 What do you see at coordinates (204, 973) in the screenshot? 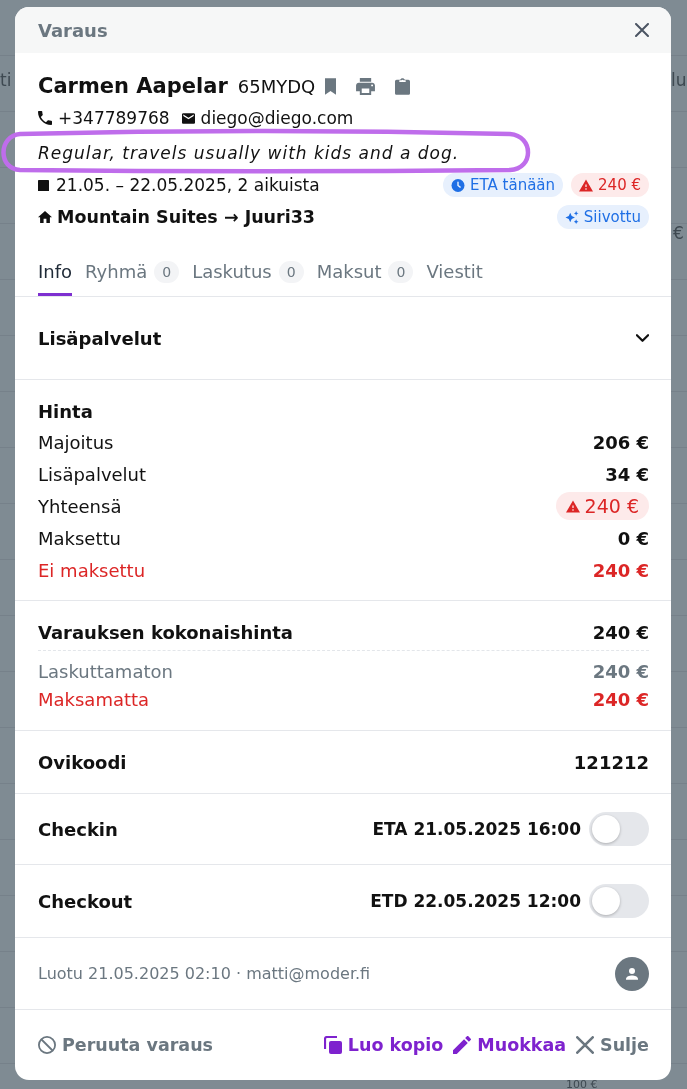
I see `created-info: Luotu 21.05.2025 02:10 · matti@moder.fi` at bounding box center [204, 973].